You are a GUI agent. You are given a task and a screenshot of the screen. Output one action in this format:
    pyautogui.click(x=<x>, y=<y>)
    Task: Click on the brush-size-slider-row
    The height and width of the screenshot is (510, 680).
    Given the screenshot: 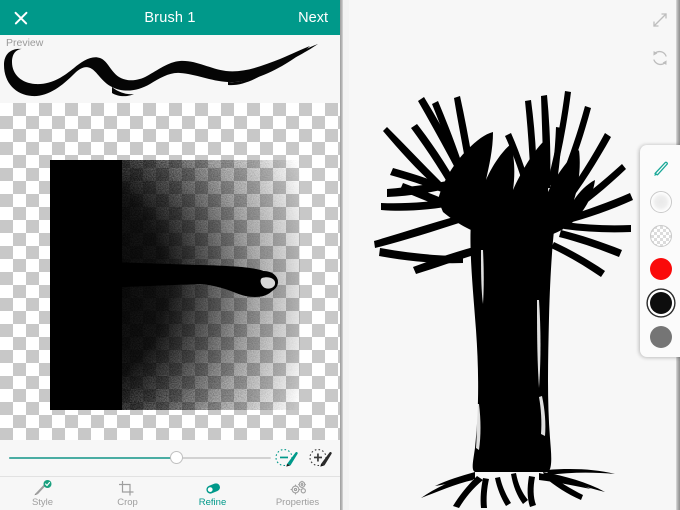 What is the action you would take?
    pyautogui.click(x=170, y=458)
    